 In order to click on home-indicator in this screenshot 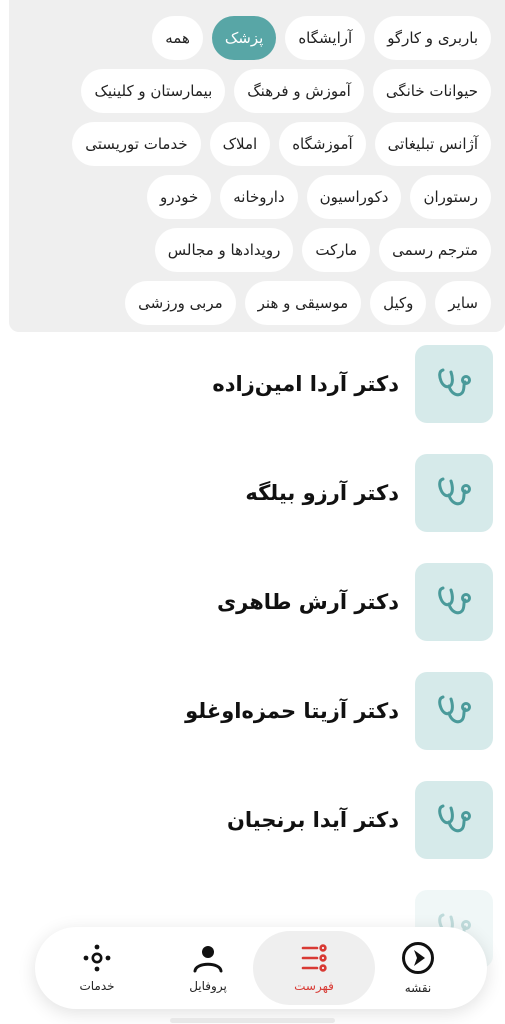, I will do `click(252, 1020)`.